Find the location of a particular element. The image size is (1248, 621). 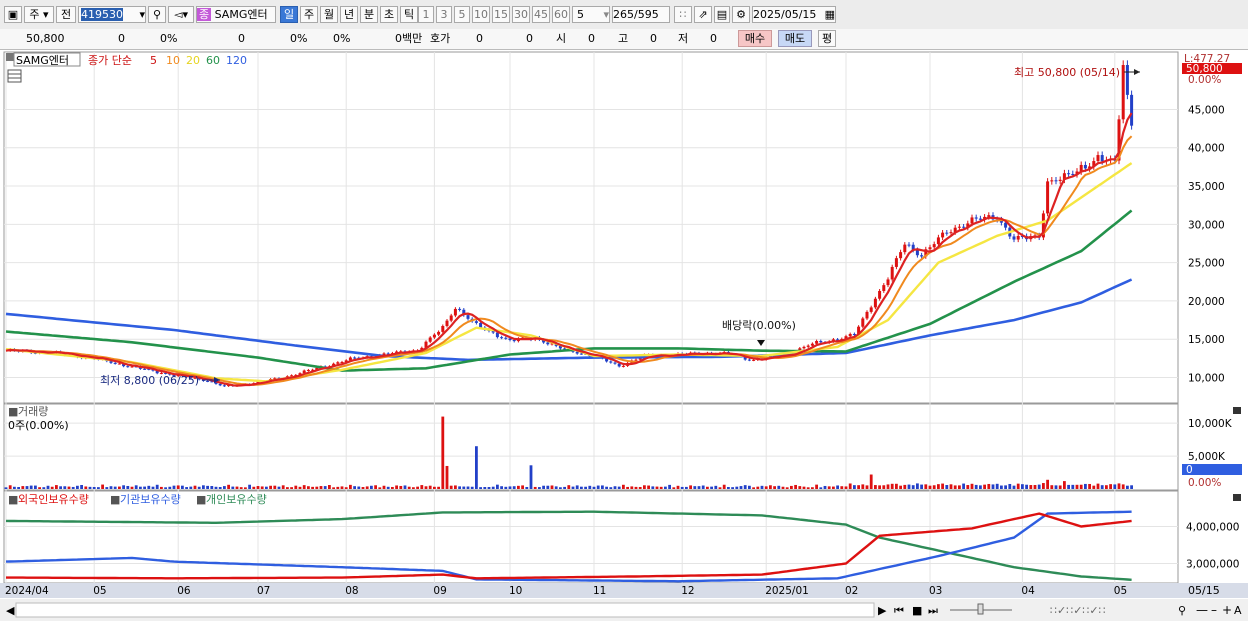

stock-name-field: 종 SAMG엔터 is located at coordinates (236, 14).